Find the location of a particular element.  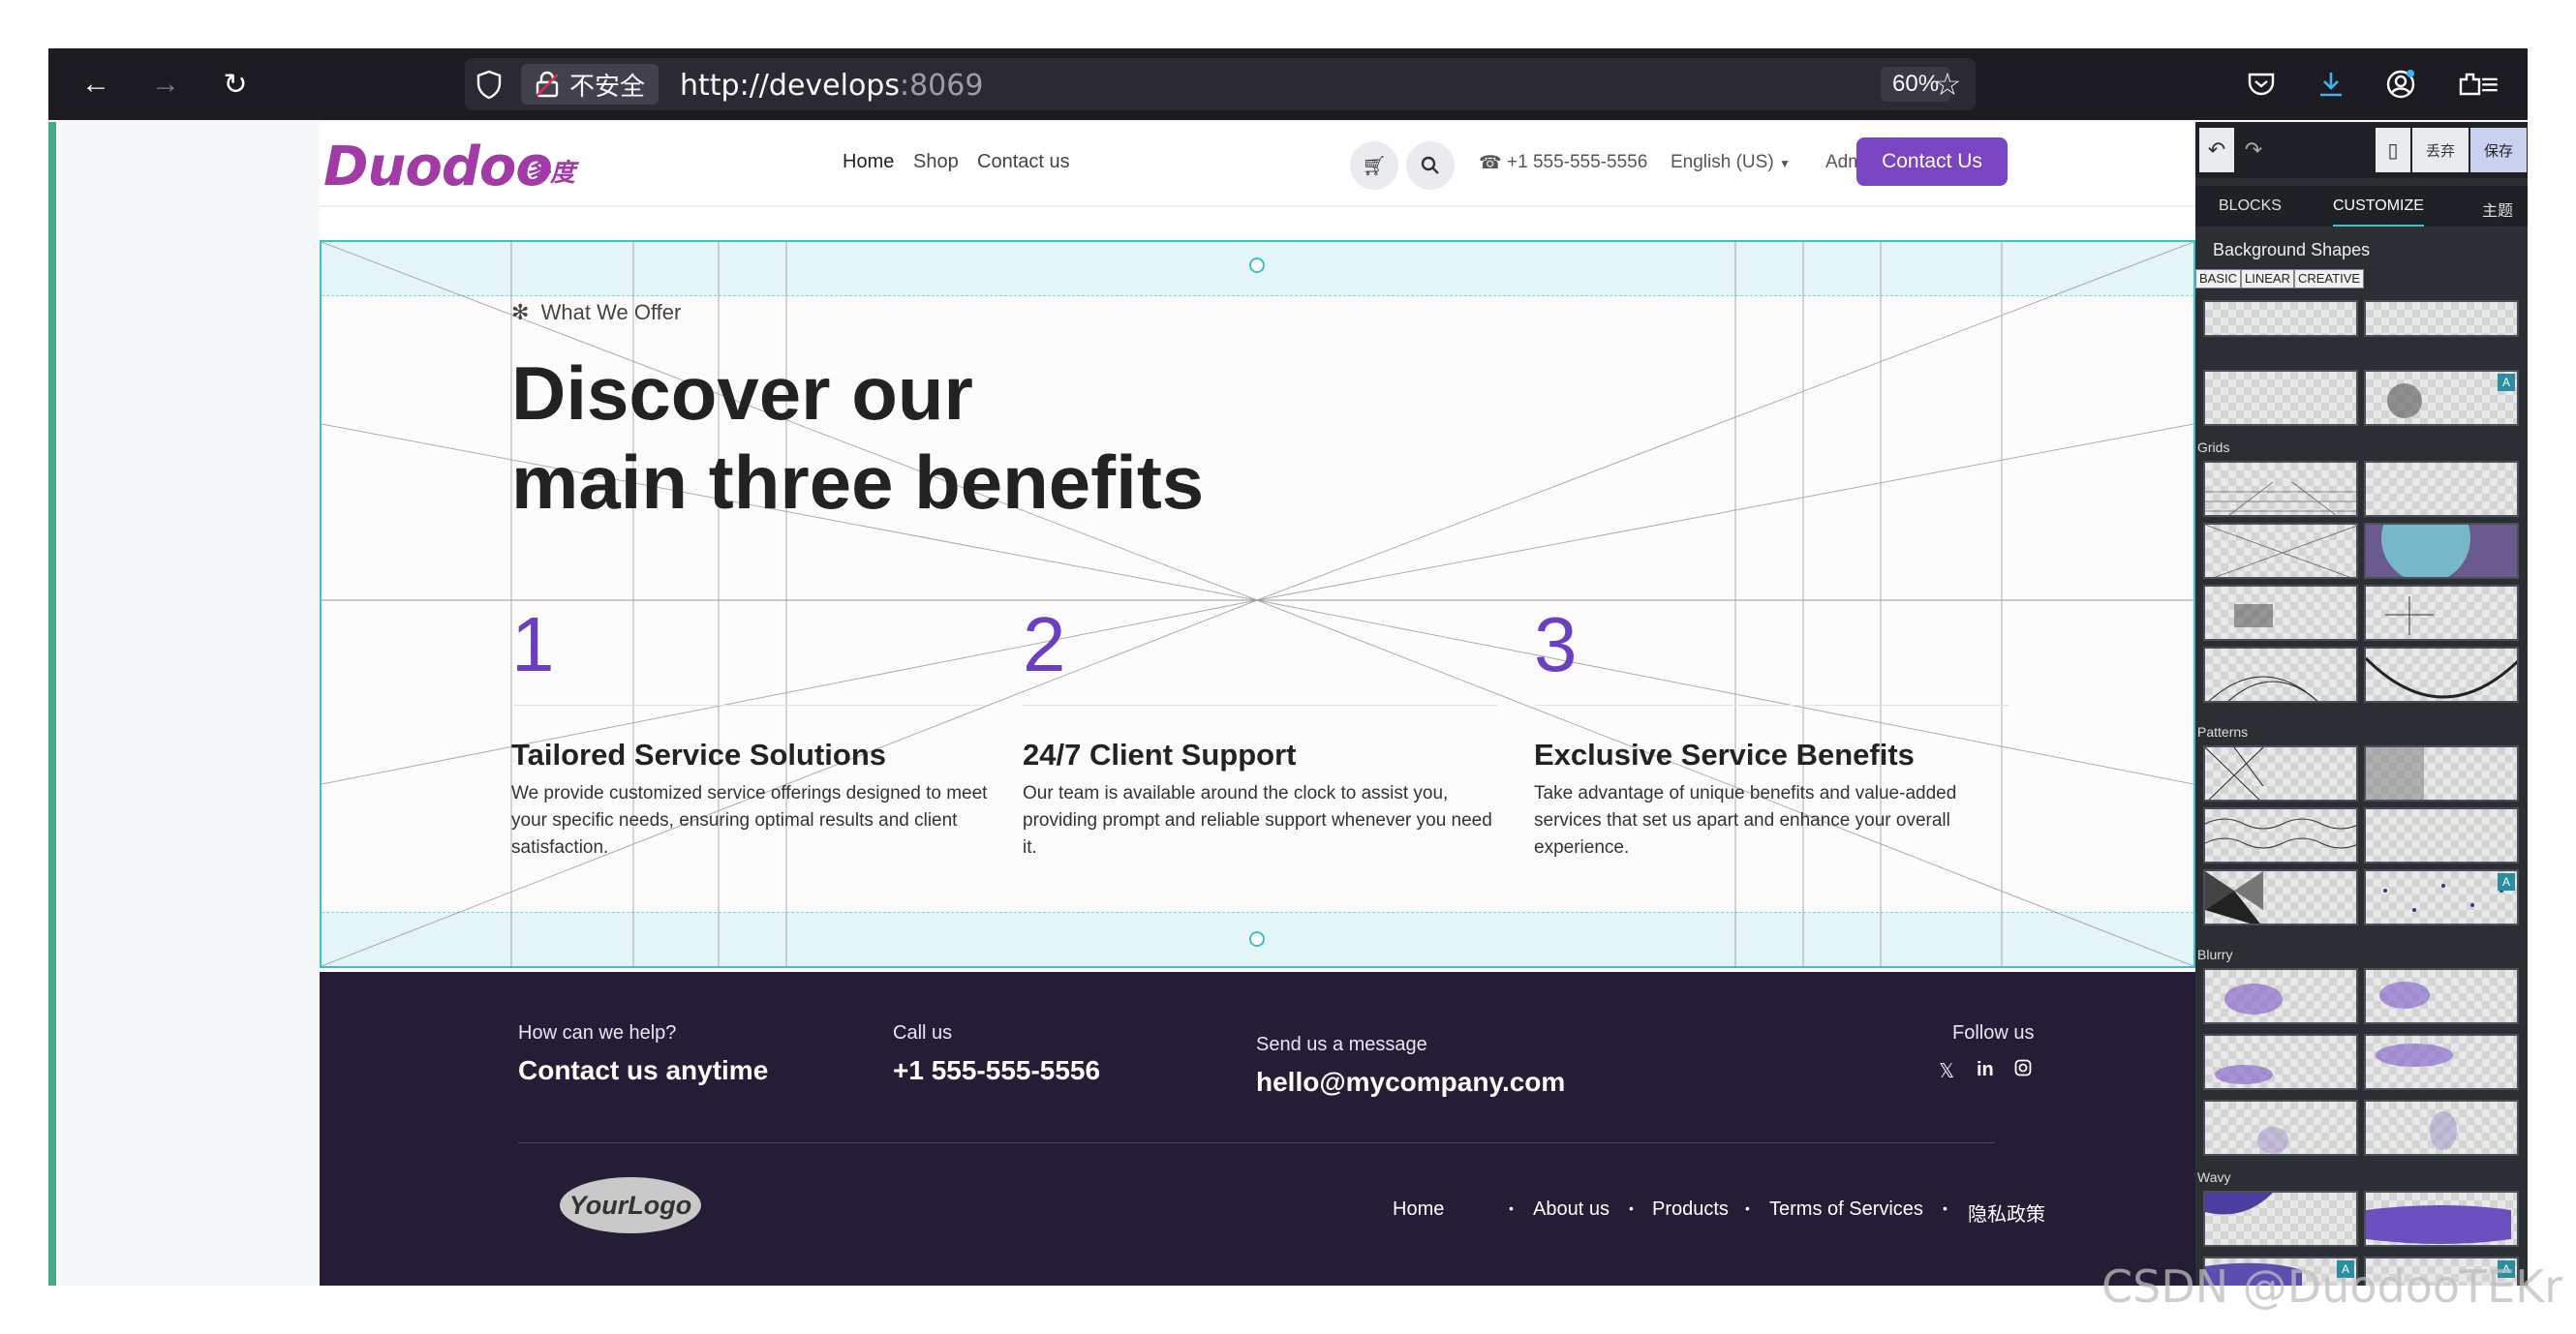

site-logo-cn: 多度 is located at coordinates (550, 172).